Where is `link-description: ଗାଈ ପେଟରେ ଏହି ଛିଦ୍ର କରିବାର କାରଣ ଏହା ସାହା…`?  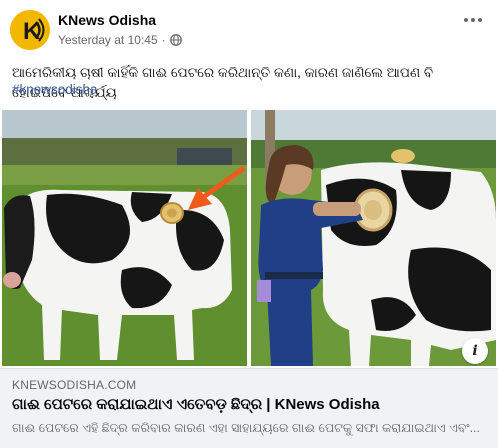 link-description: ଗାଈ ପେଟରେ ଏହି ଛିଦ୍ର କରିବାର କାରଣ ଏହା ସାହା… is located at coordinates (246, 428).